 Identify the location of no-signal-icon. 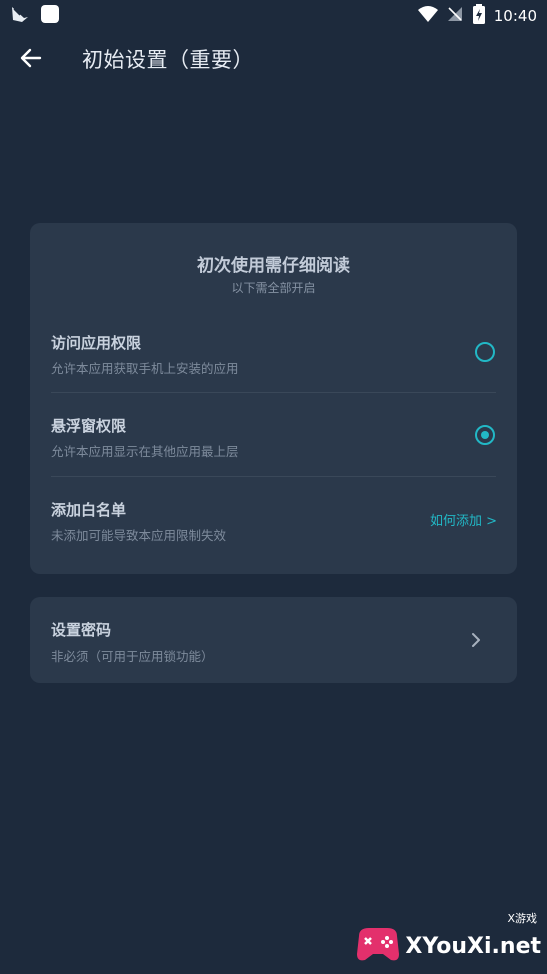
(455, 16).